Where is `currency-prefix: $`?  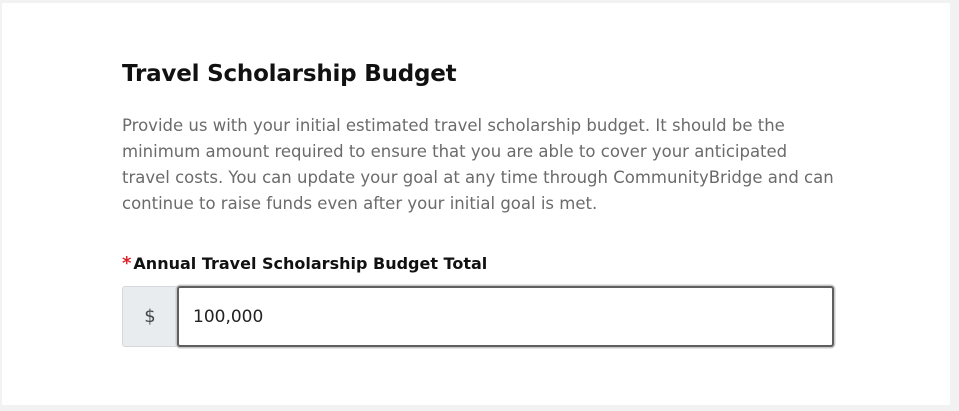
currency-prefix: $ is located at coordinates (149, 316).